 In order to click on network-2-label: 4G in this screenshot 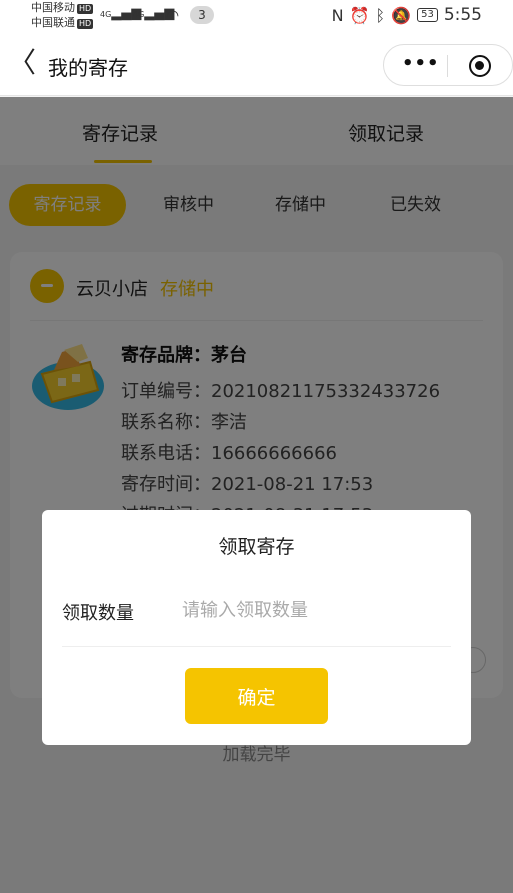, I will do `click(139, 14)`.